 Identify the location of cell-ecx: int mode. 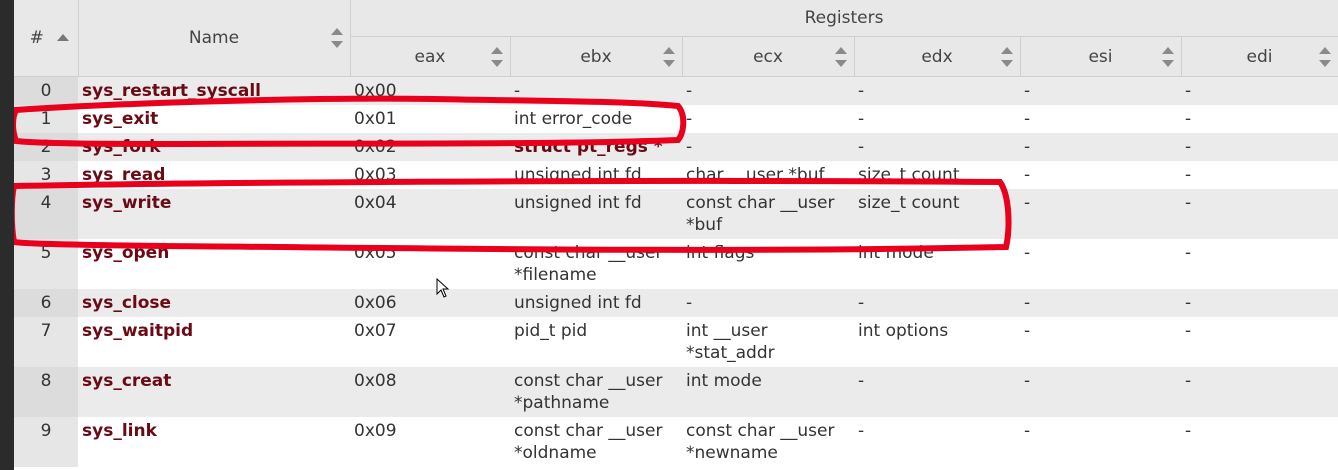
(768, 392).